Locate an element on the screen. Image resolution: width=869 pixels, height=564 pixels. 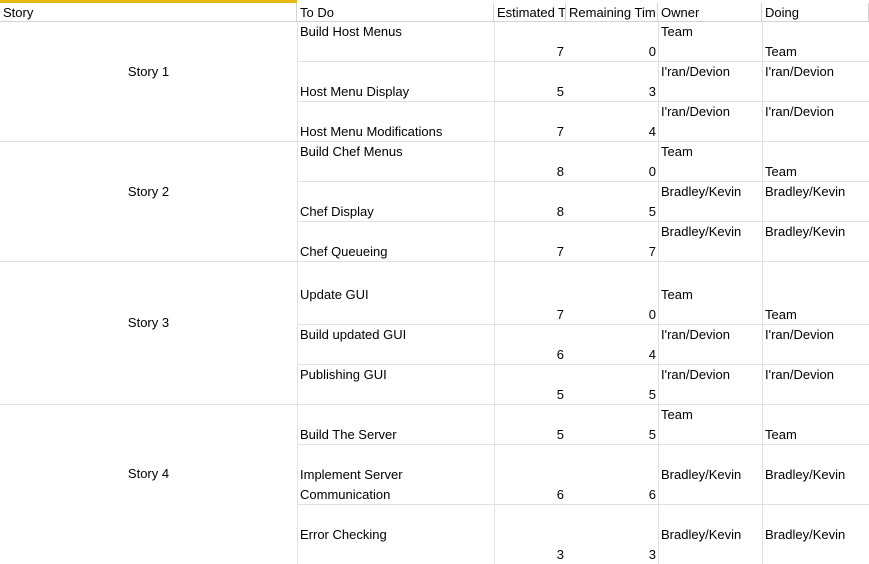
header-doing: Doing is located at coordinates (815, 12).